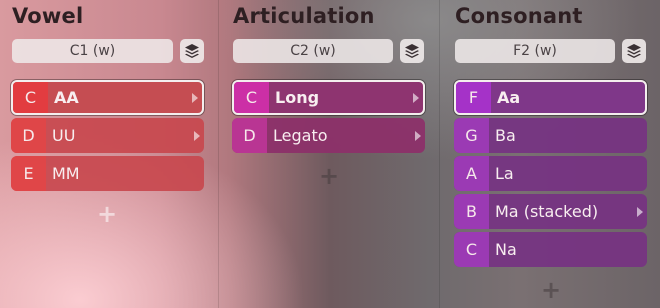 Image resolution: width=660 pixels, height=308 pixels. I want to click on vowel-keyswitch-selector: C1 (w), so click(92, 51).